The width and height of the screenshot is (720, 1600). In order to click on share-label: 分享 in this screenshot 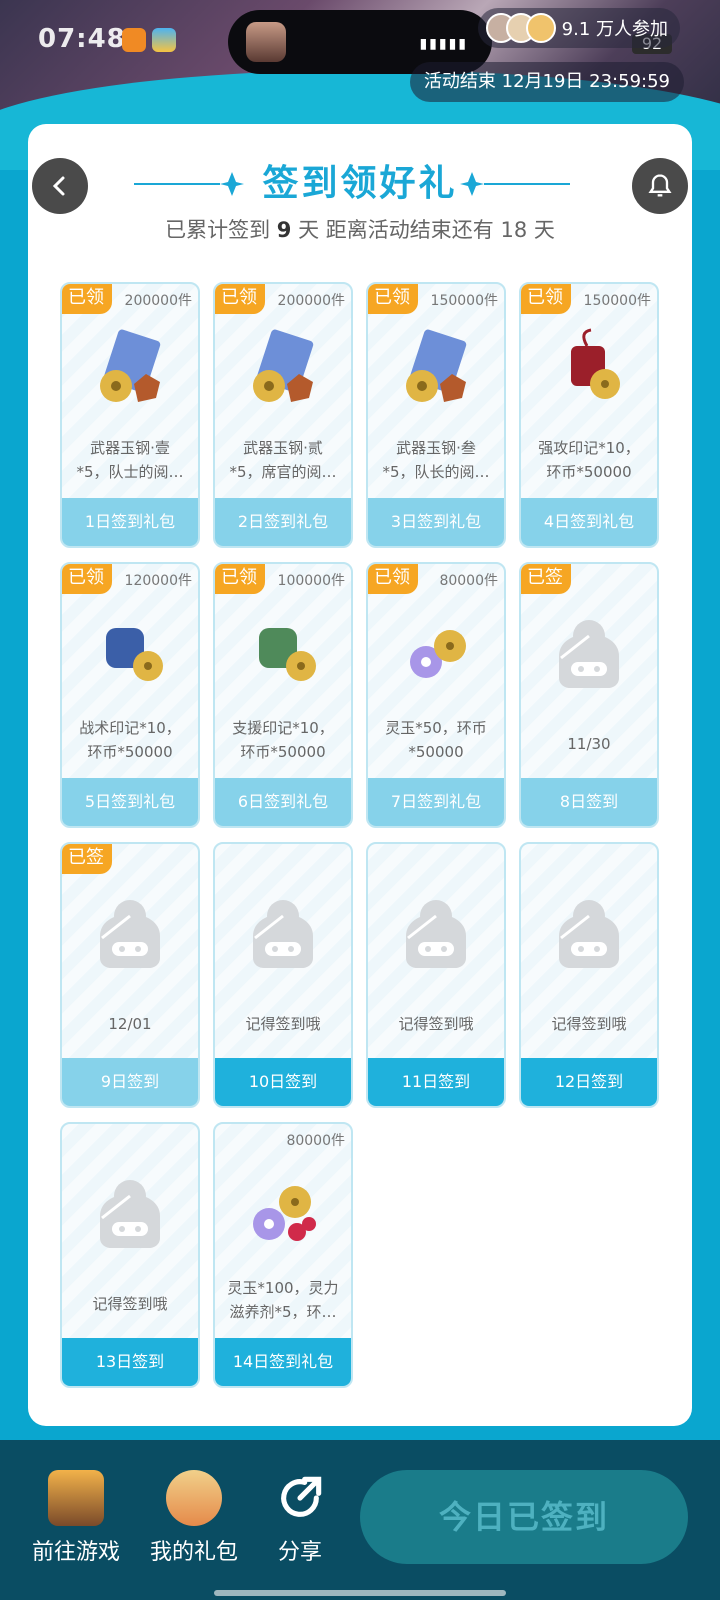, I will do `click(299, 1552)`.